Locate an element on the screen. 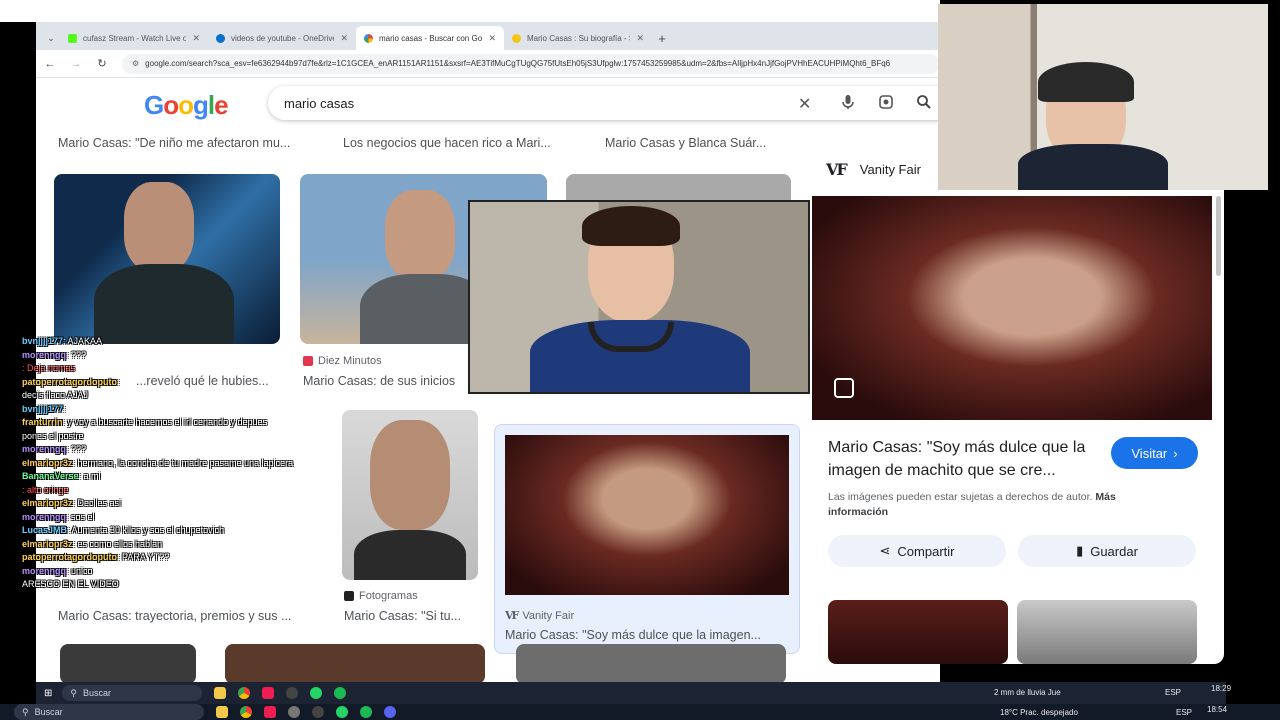 Image resolution: width=1280 pixels, height=720 pixels. tab-title: videos de youtube - OneDrive is located at coordinates (283, 38).